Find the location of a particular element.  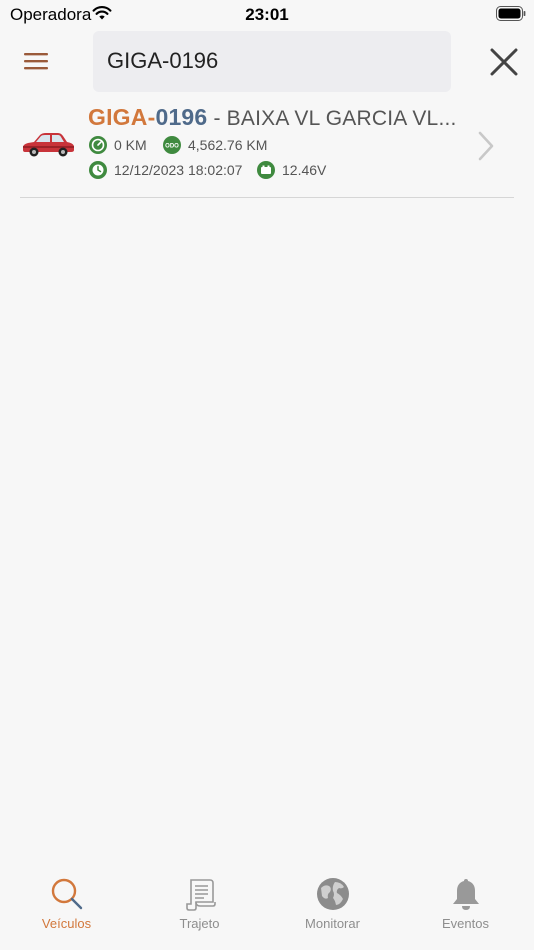

close-icon is located at coordinates (504, 62).